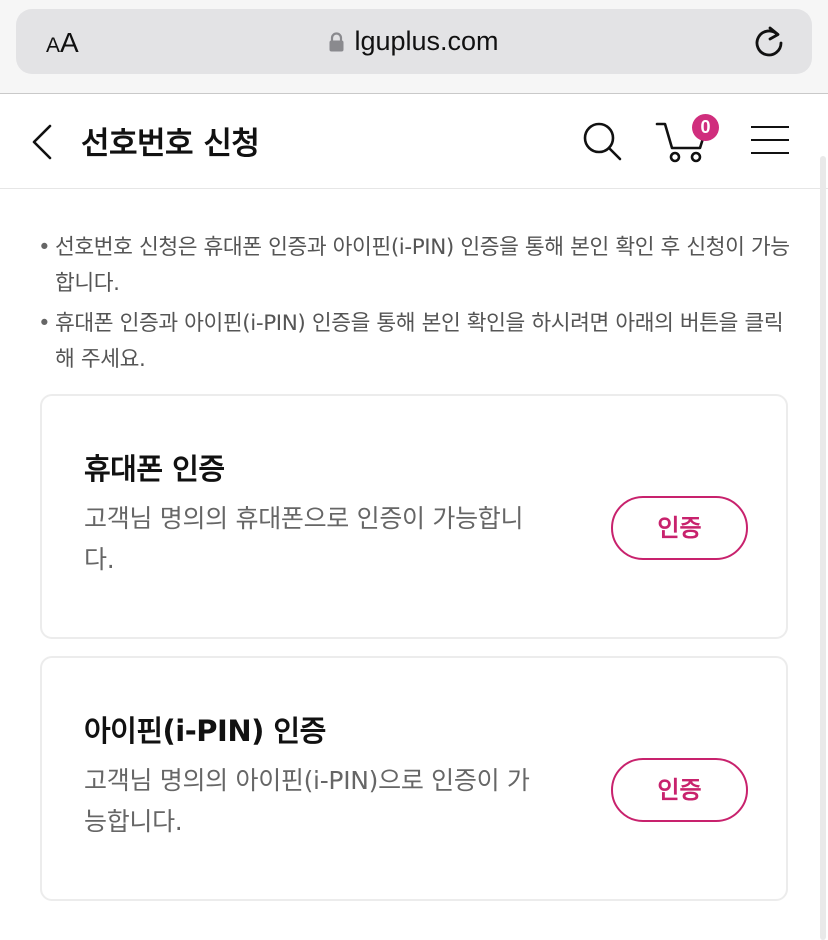  I want to click on card-description: 고객님 명의의 휴대폰으로 인증이 가능합니다., so click(304, 539).